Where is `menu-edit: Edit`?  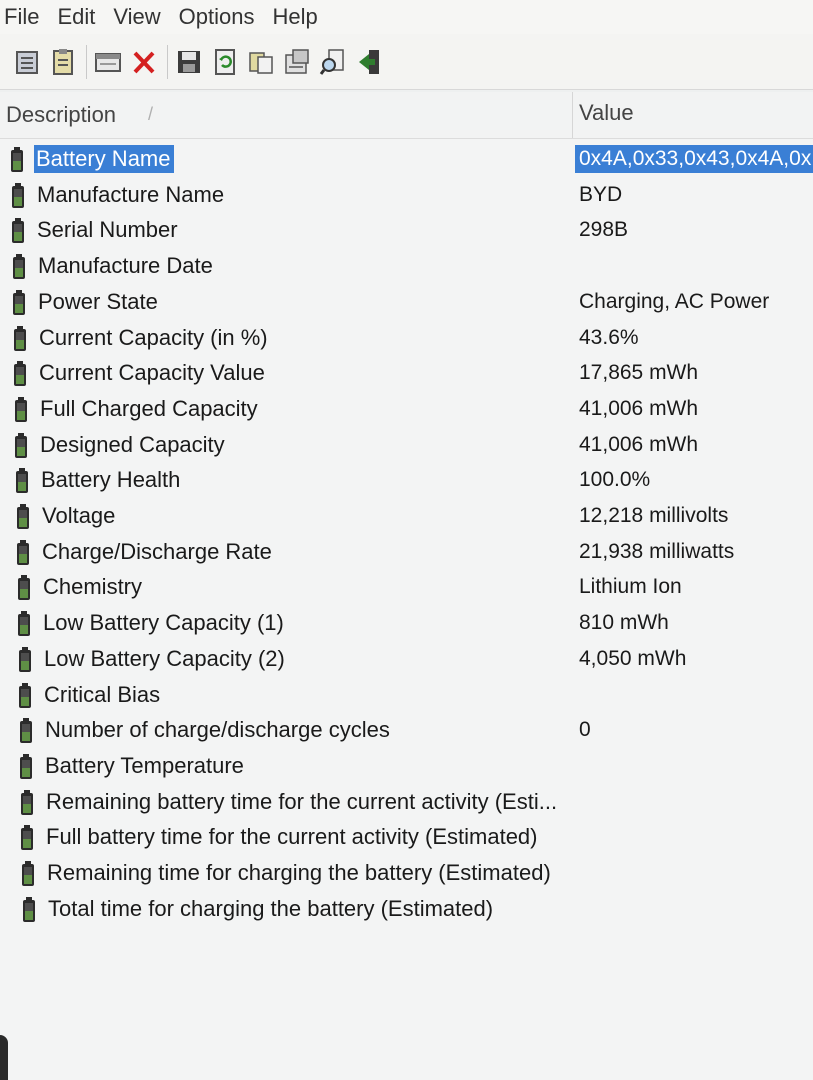 menu-edit: Edit is located at coordinates (79, 17).